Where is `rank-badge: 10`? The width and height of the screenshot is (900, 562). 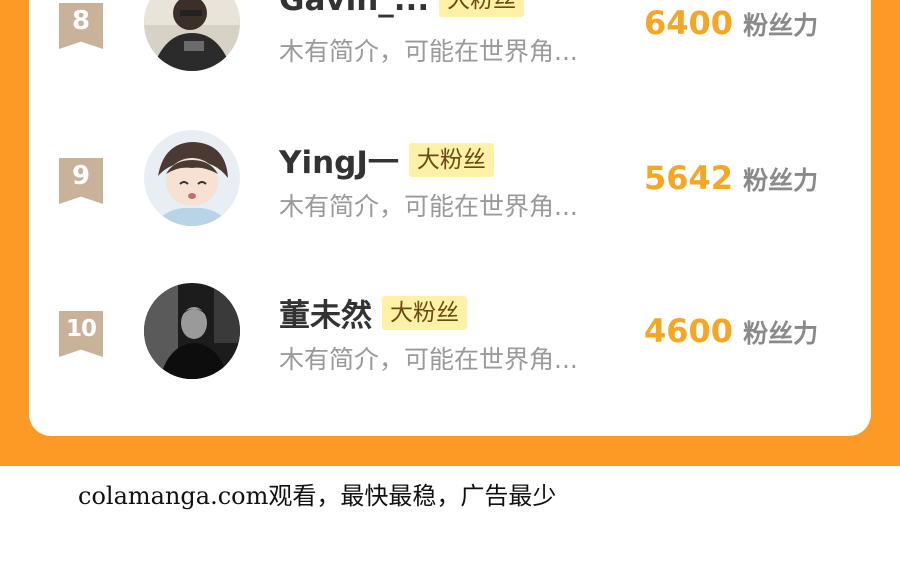
rank-badge: 10 is located at coordinates (81, 334).